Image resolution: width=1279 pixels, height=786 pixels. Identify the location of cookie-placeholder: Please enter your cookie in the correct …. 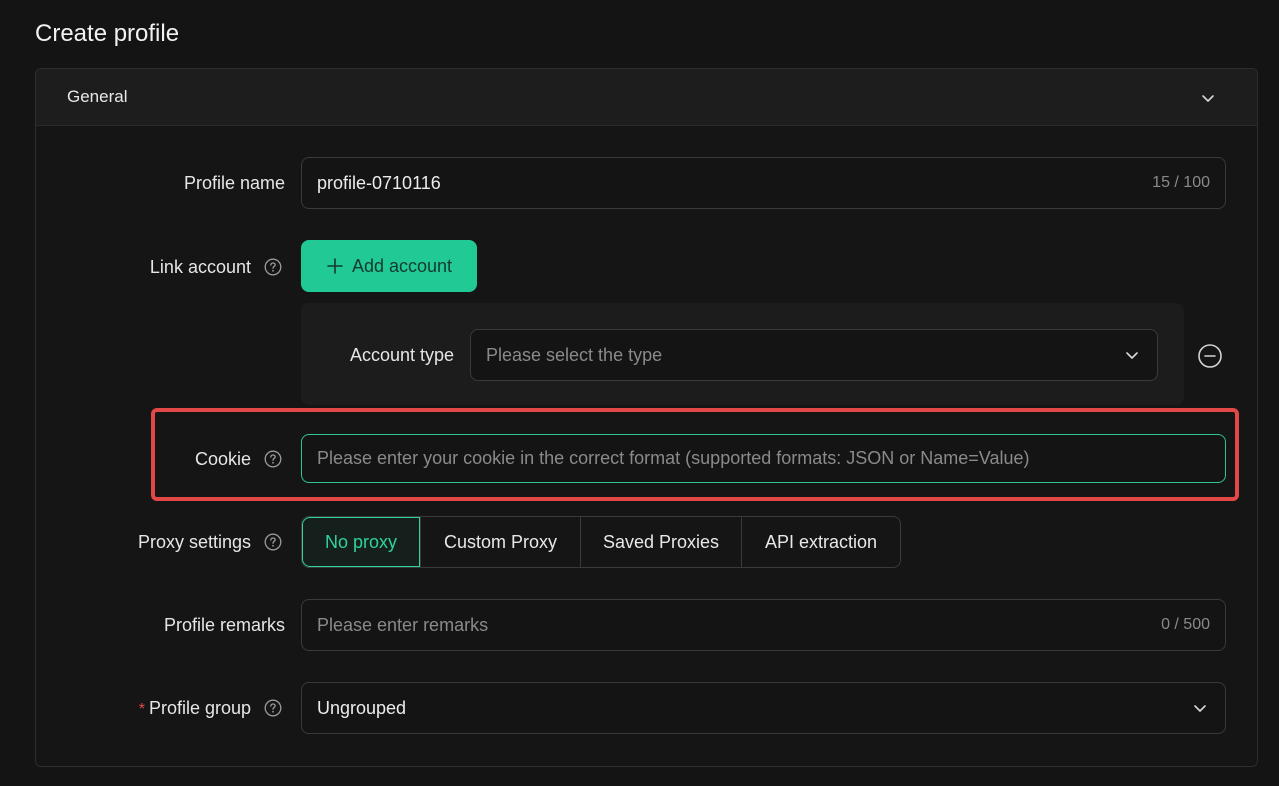
(673, 458).